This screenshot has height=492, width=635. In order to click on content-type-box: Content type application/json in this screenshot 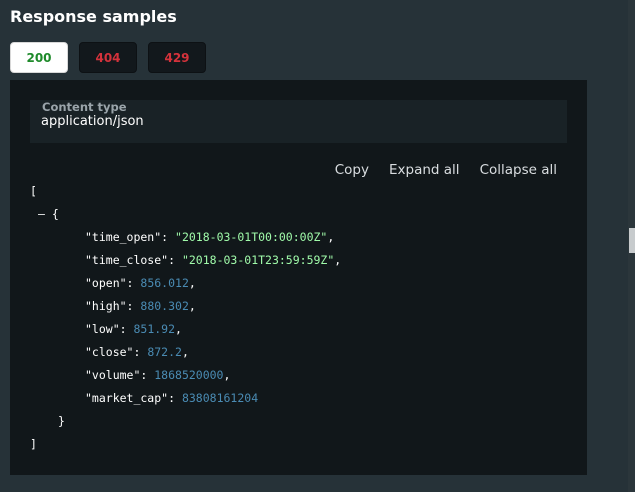, I will do `click(298, 121)`.